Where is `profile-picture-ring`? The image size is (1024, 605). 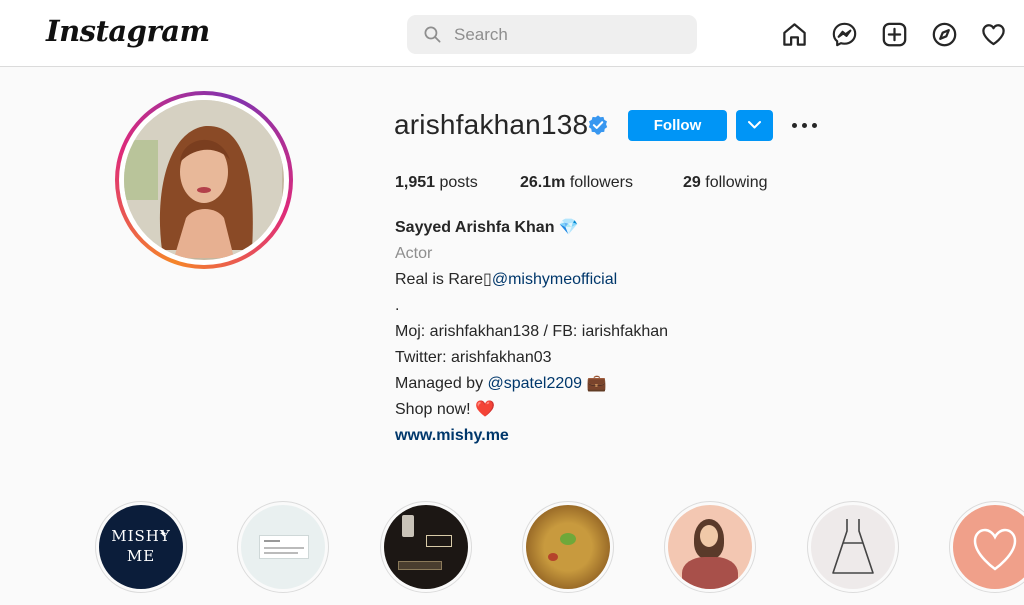
profile-picture-ring is located at coordinates (204, 180).